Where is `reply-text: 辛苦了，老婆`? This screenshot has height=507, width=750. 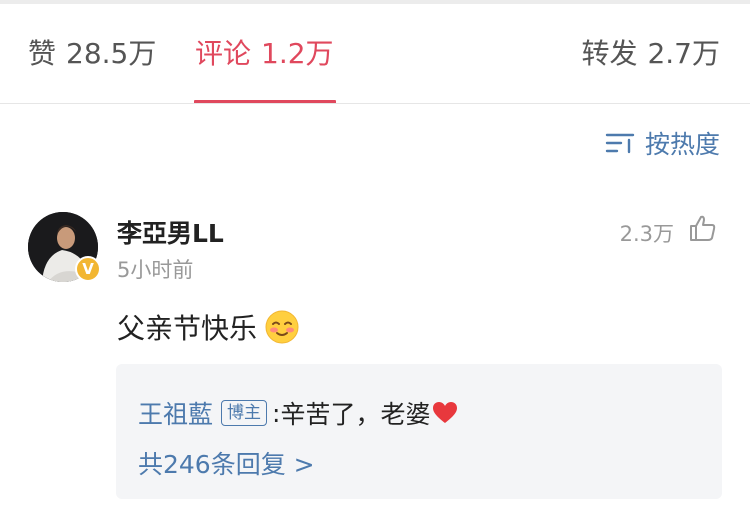
reply-text: 辛苦了，老婆 is located at coordinates (355, 414).